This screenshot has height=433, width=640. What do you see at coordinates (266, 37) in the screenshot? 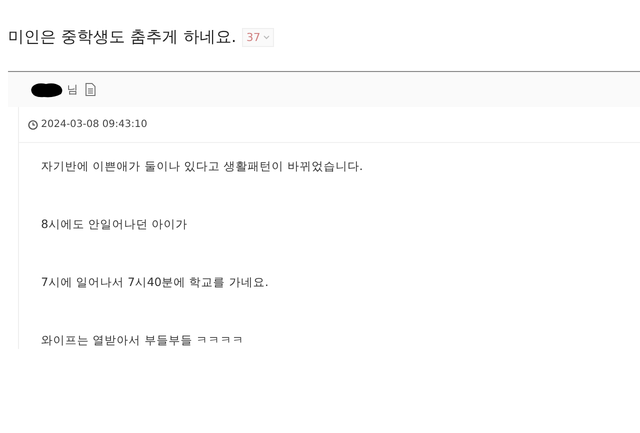
I see `caret-icon` at bounding box center [266, 37].